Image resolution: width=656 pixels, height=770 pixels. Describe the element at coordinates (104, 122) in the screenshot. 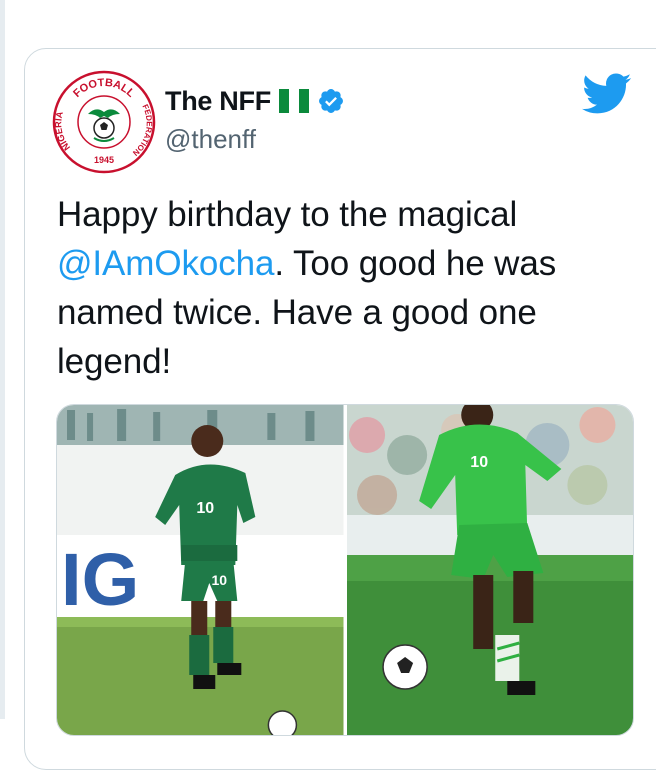

I see `nff-logo-avatar: FOOTBALL NIGERIA FEDERATION 1945` at that location.